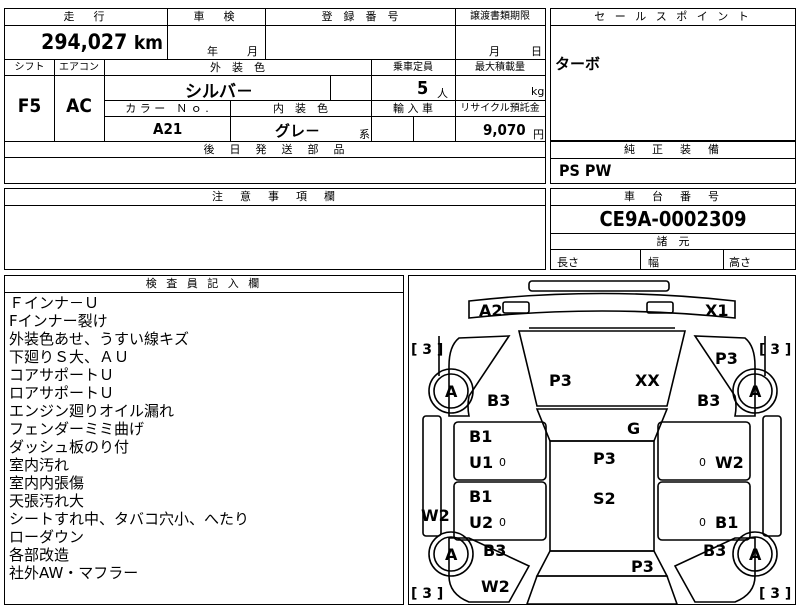 The width and height of the screenshot is (800, 605). What do you see at coordinates (536, 51) in the screenshot?
I see `transfer-day: 日` at bounding box center [536, 51].